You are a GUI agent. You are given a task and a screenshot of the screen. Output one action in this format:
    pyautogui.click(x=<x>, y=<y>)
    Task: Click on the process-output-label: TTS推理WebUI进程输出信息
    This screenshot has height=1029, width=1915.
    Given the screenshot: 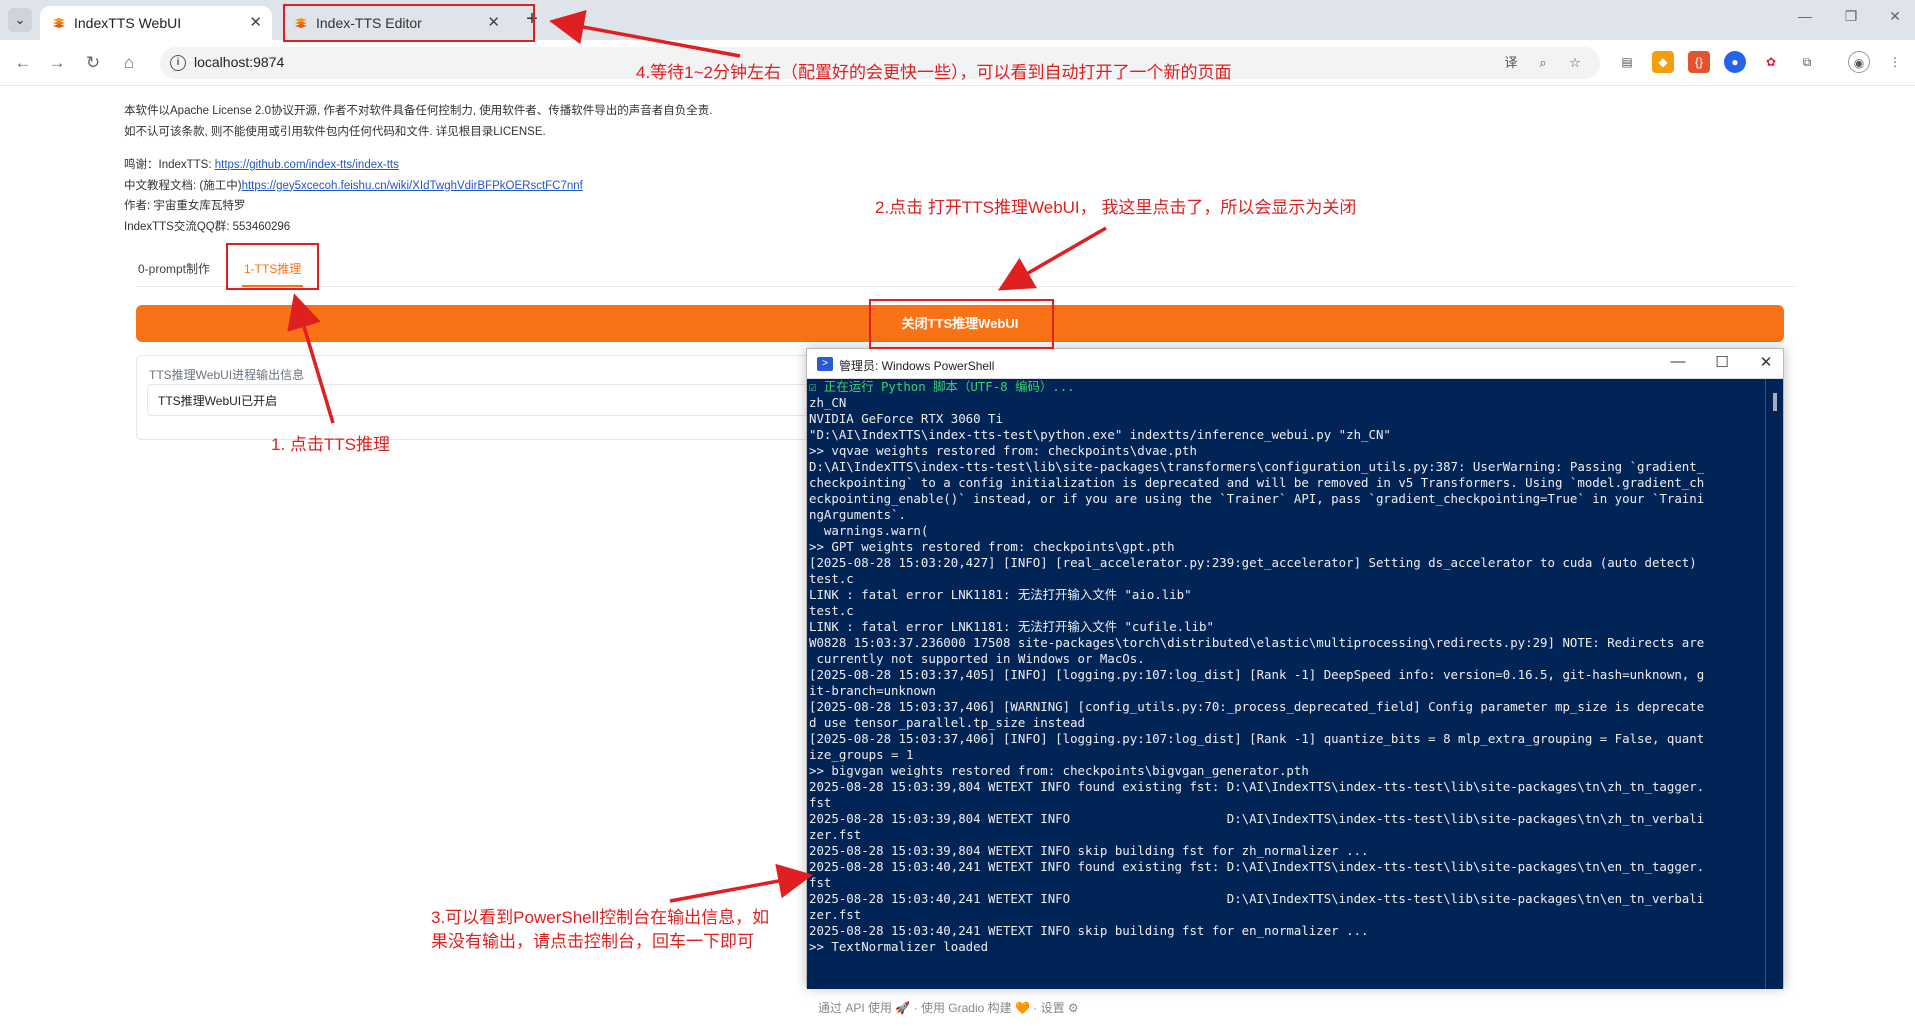 What is the action you would take?
    pyautogui.click(x=227, y=375)
    